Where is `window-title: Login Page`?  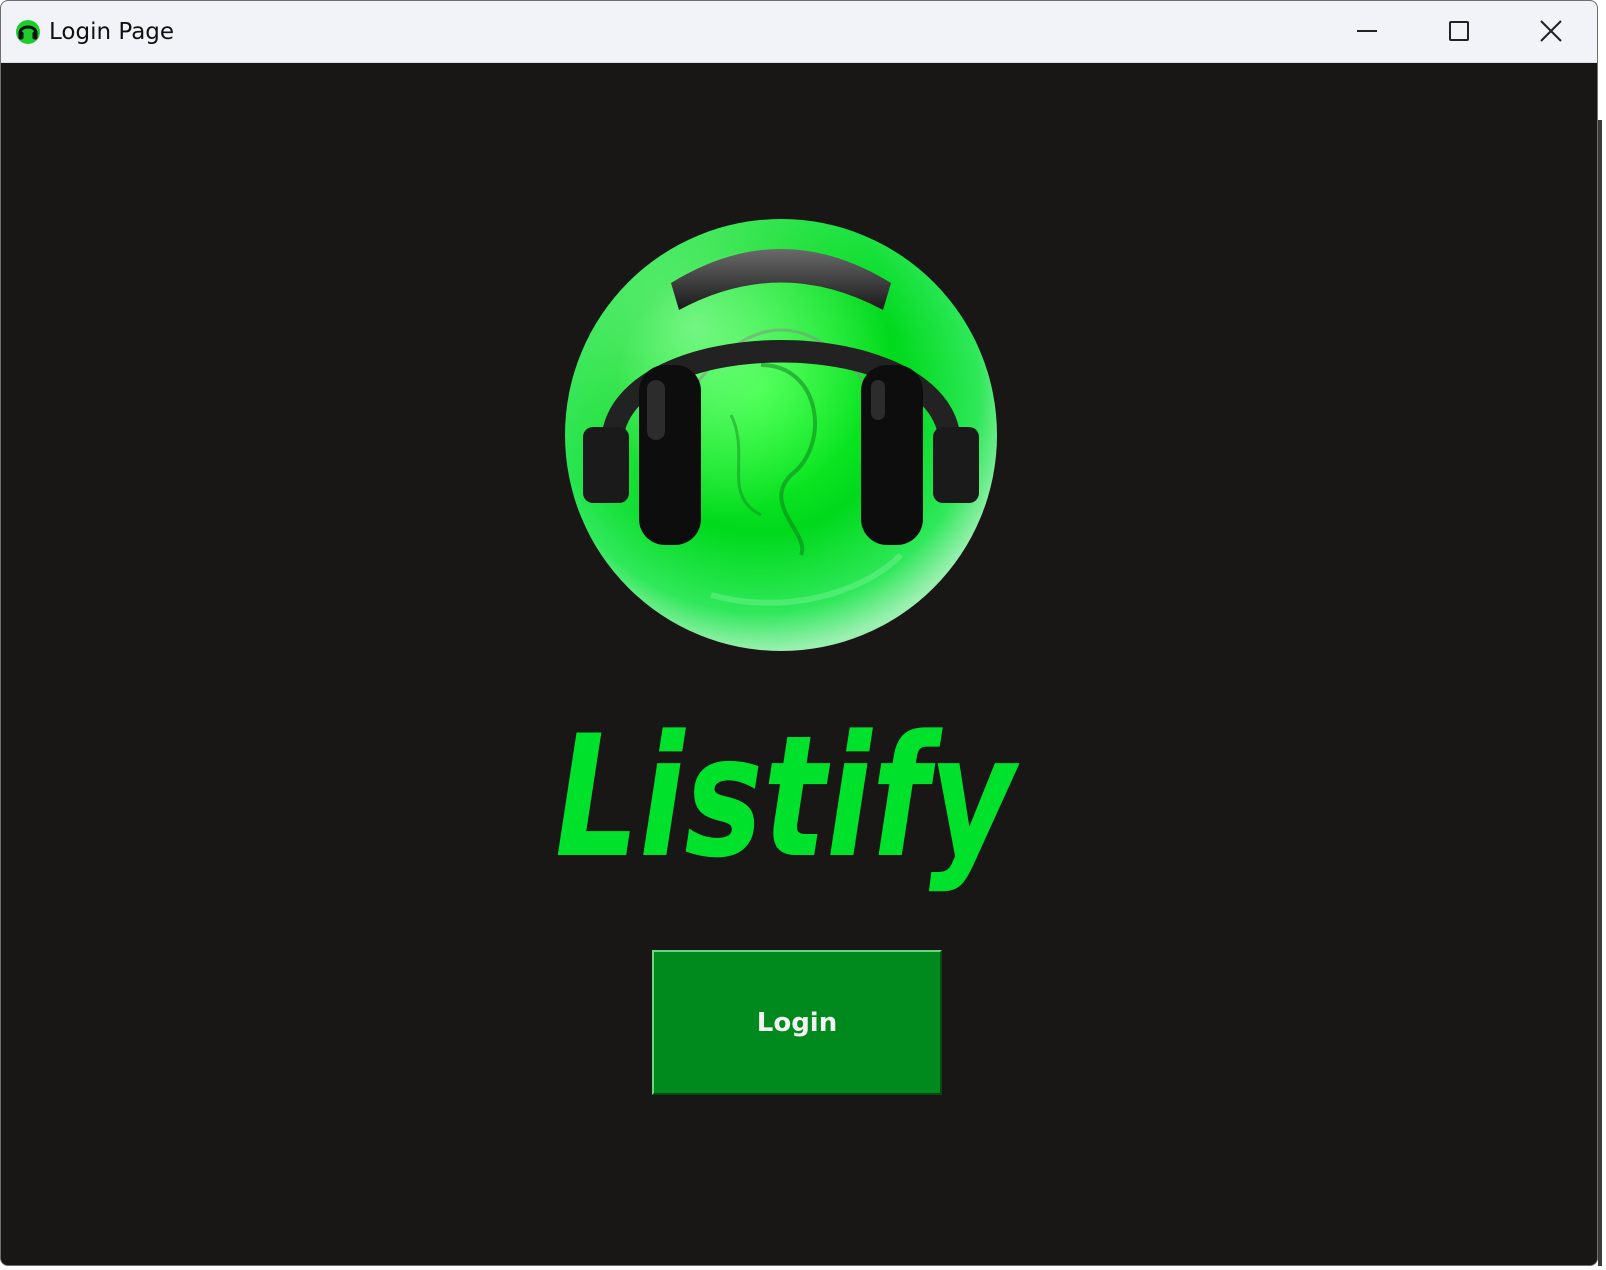
window-title: Login Page is located at coordinates (112, 32).